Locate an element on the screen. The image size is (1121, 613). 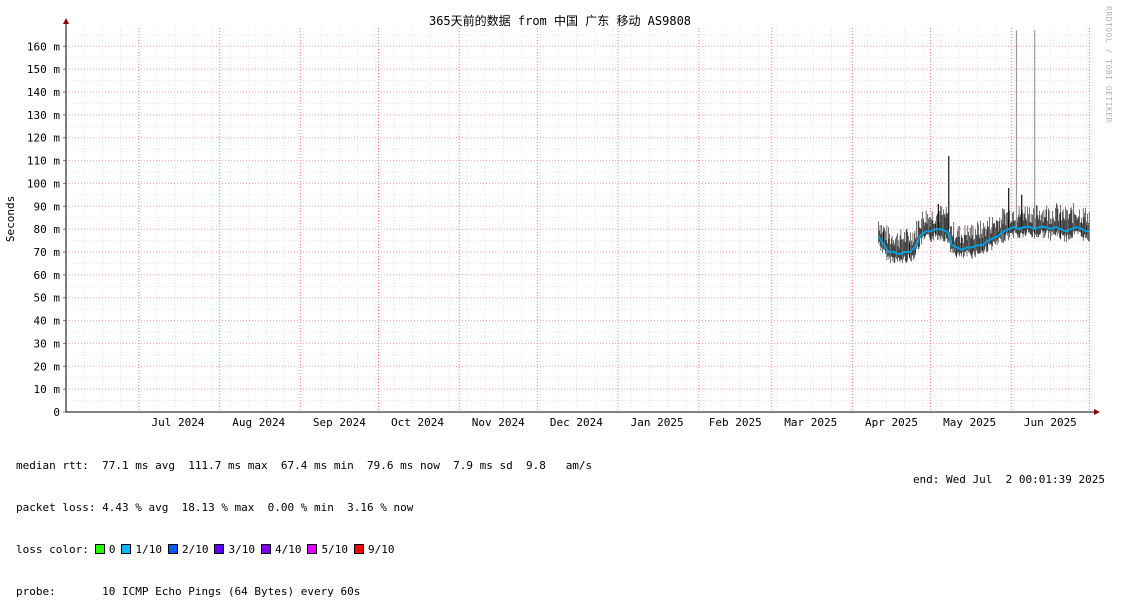
y-tick-label: 60 m is located at coordinates (47, 275).